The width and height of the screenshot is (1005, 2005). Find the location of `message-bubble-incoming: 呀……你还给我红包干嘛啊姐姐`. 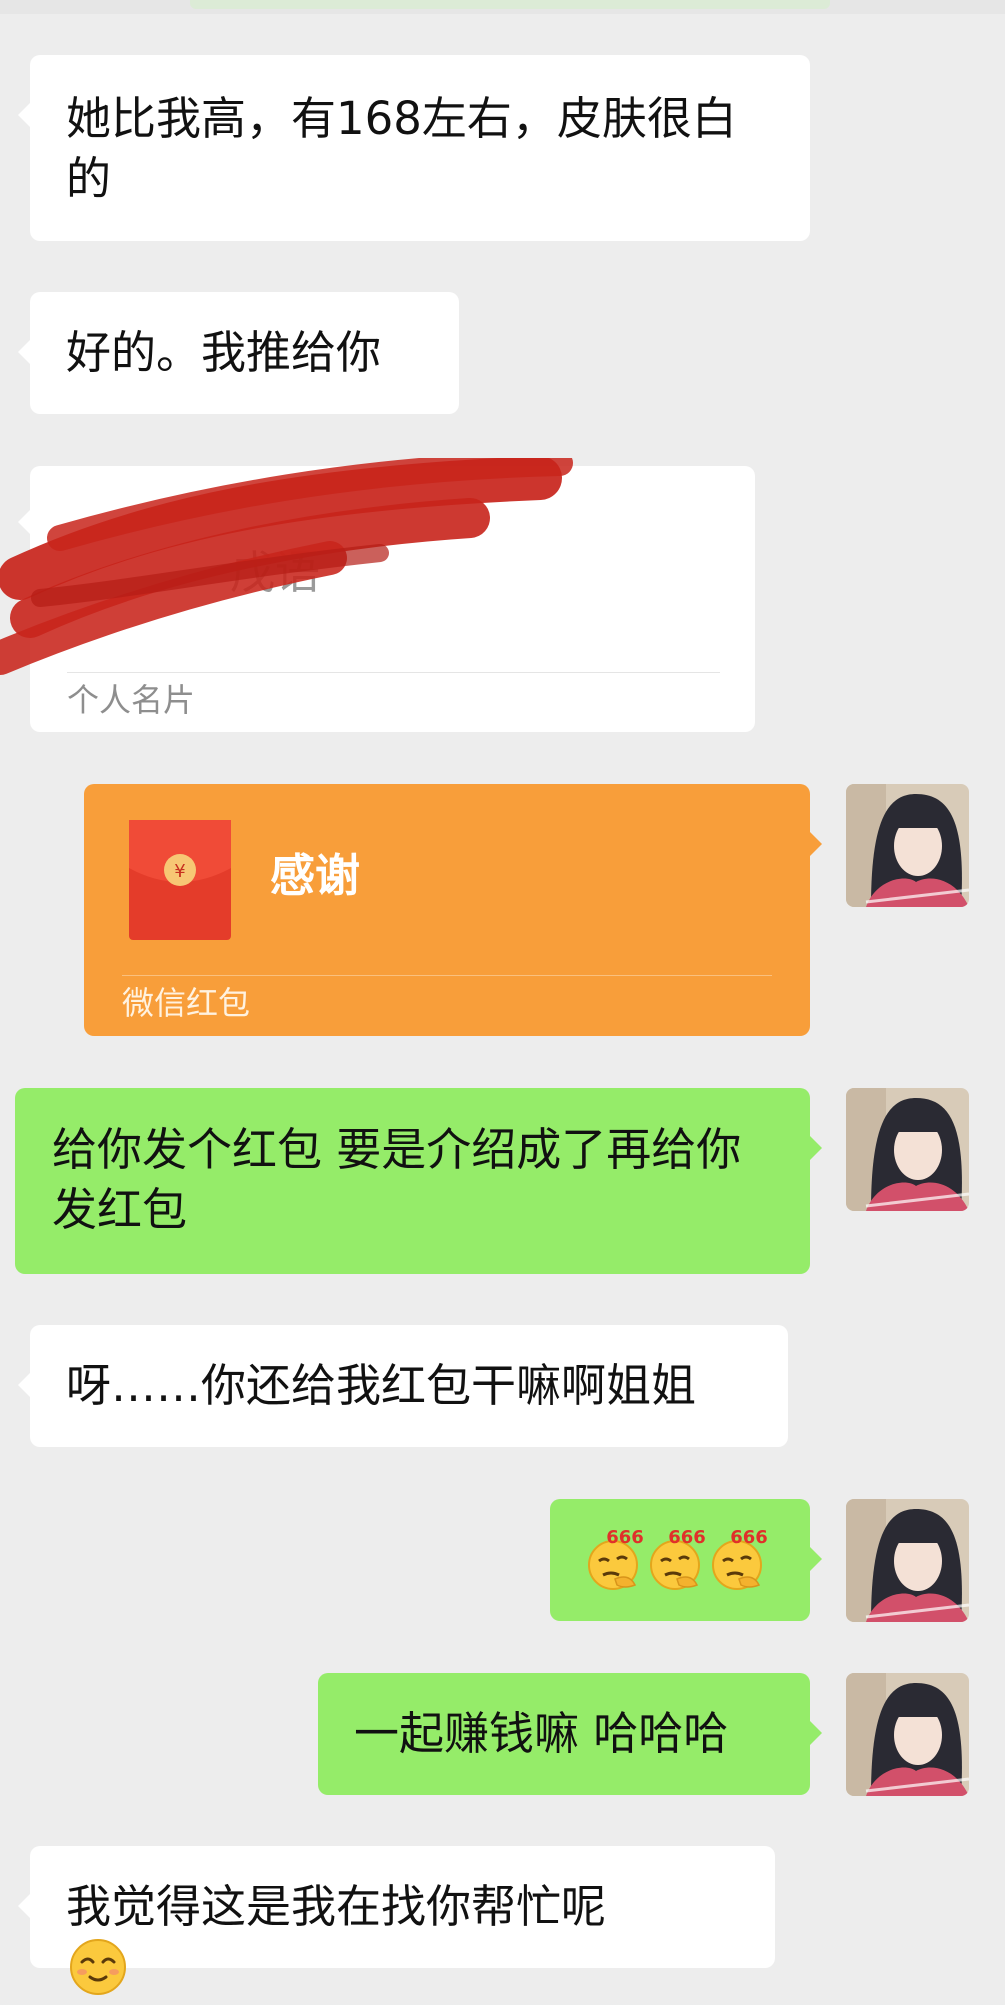

message-bubble-incoming: 呀……你还给我红包干嘛啊姐姐 is located at coordinates (403, 1386).